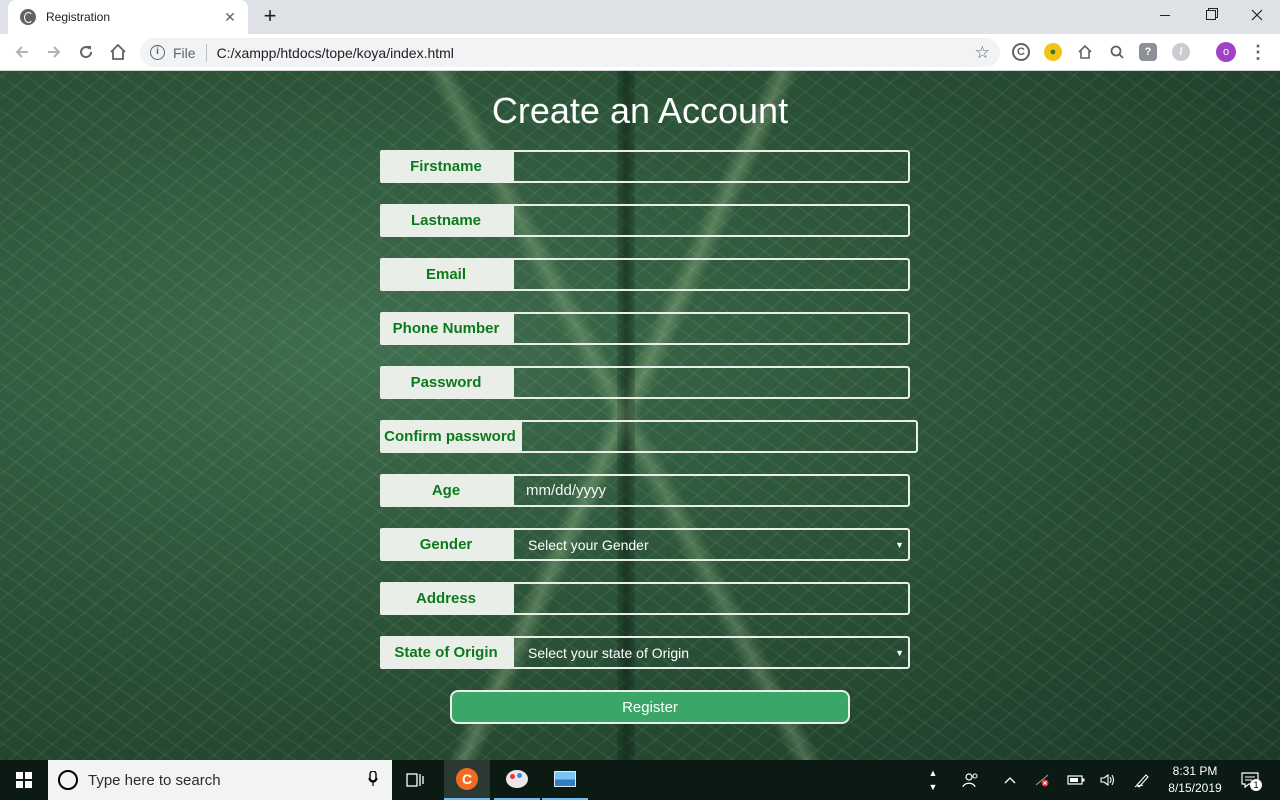 This screenshot has height=800, width=1280. I want to click on task-view-button, so click(415, 780).